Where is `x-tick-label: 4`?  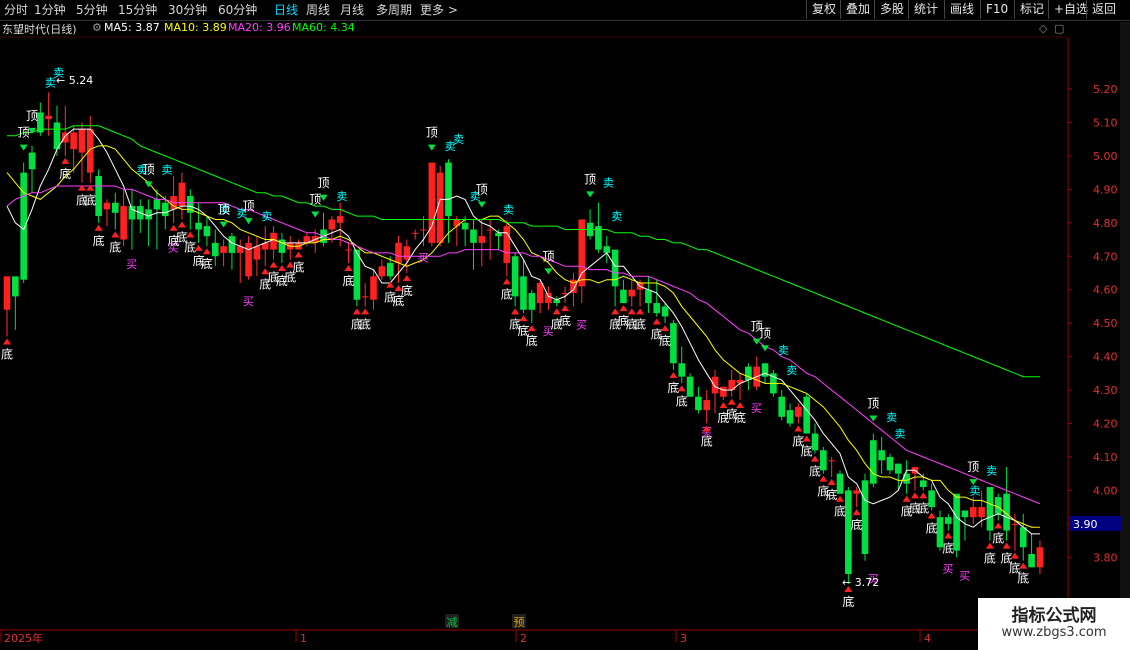 x-tick-label: 4 is located at coordinates (927, 638).